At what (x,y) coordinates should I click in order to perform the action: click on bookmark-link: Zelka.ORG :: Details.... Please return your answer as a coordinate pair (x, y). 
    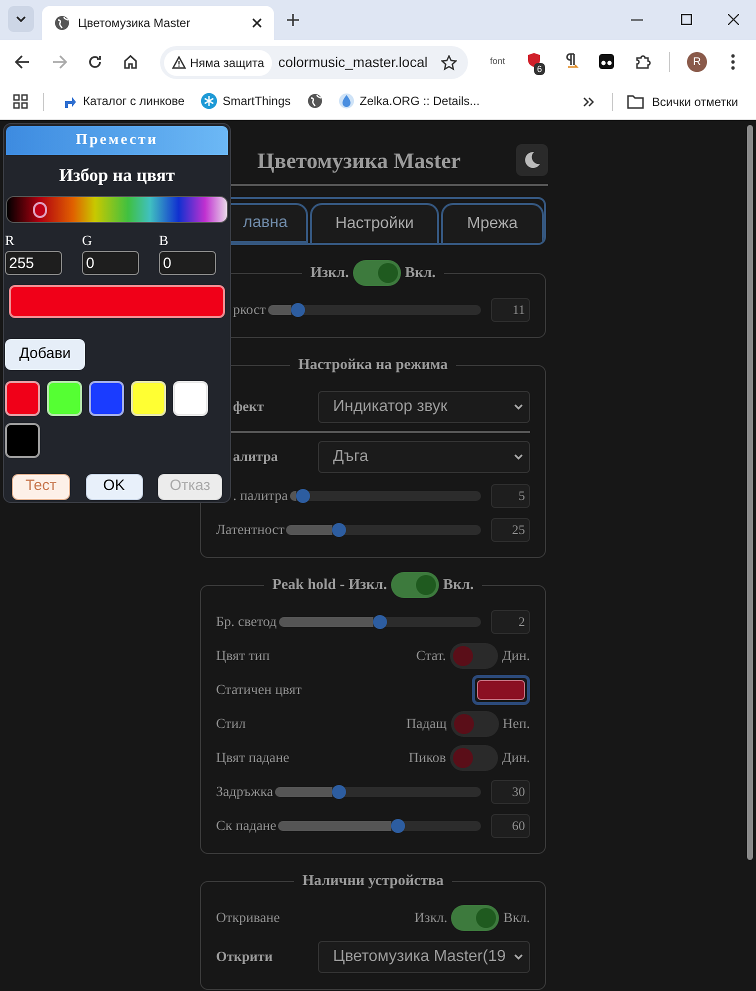
    Looking at the image, I should click on (409, 101).